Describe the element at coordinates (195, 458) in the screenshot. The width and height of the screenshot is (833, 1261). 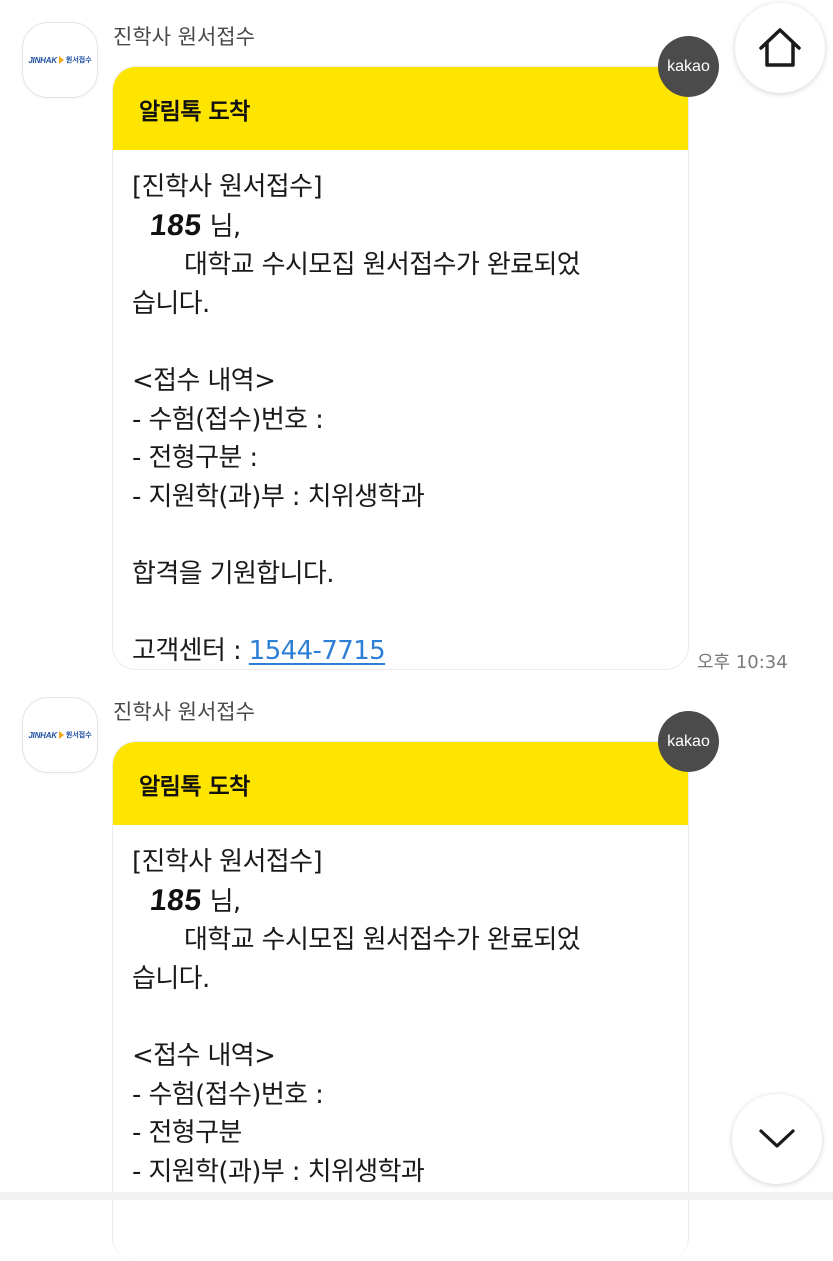
I see `admission-type-line: - 전형구분 :` at that location.